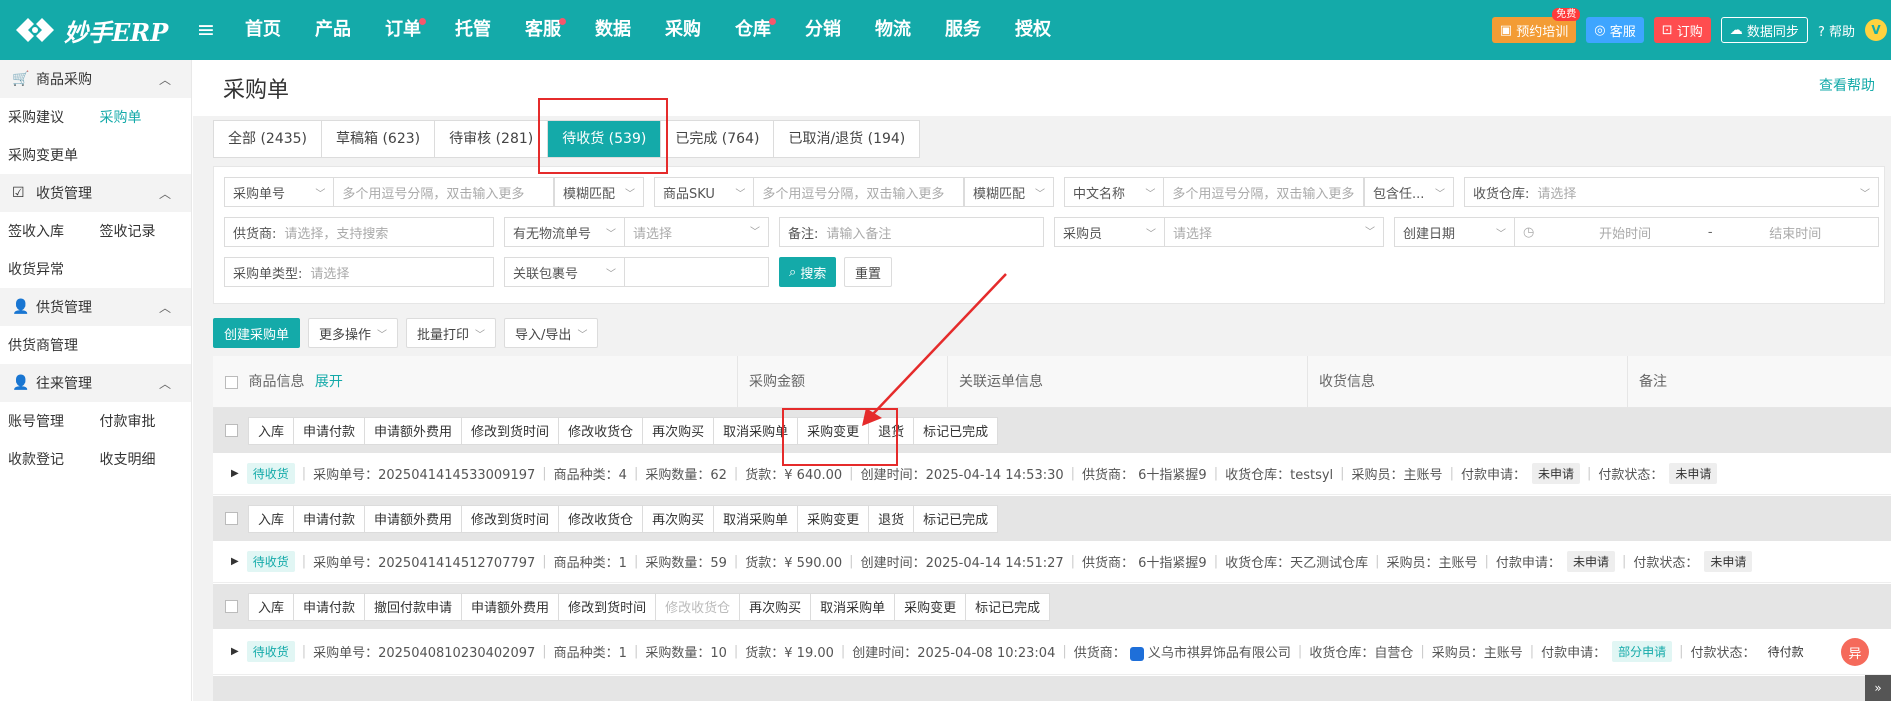  Describe the element at coordinates (95, 383) in the screenshot. I see `sidebar-group-accounts: 👤 往来管理 ︿` at that location.